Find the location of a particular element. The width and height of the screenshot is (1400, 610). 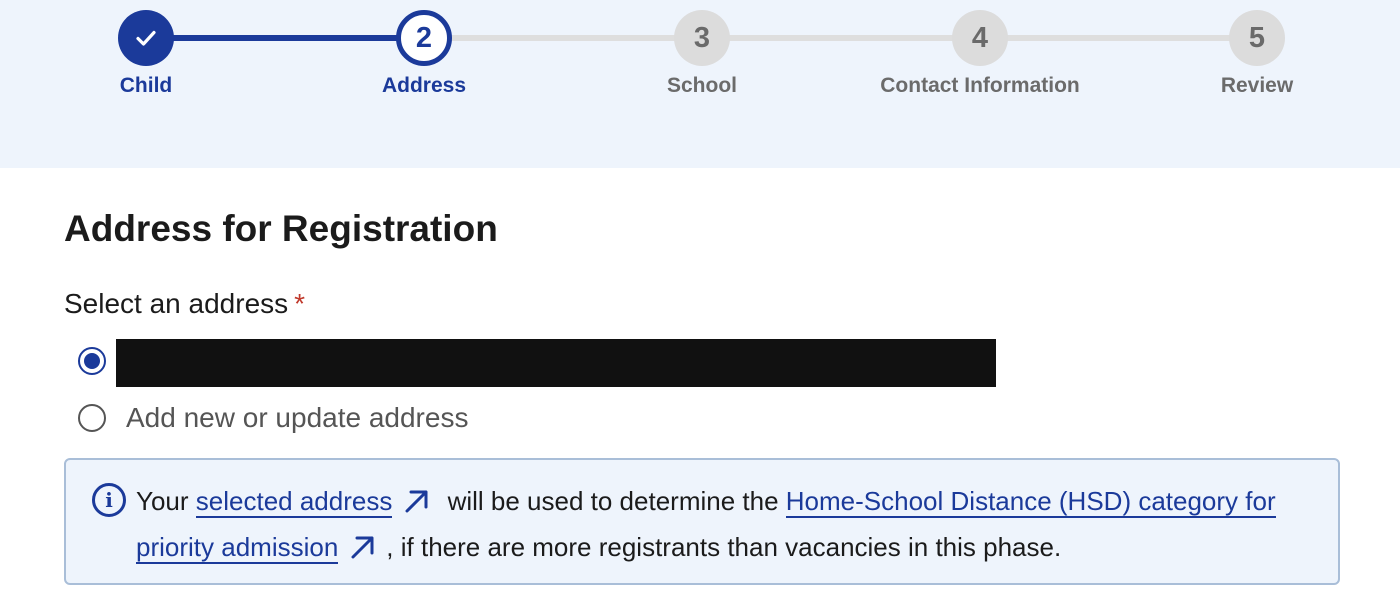

step-4-circle: 4 is located at coordinates (980, 38).